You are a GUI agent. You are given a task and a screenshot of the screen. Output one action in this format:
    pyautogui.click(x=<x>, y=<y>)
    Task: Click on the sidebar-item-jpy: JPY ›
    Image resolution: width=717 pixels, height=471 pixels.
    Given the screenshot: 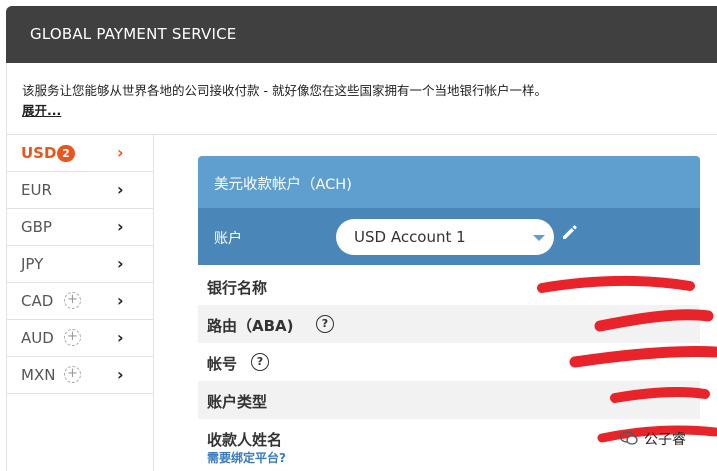 What is the action you would take?
    pyautogui.click(x=80, y=264)
    